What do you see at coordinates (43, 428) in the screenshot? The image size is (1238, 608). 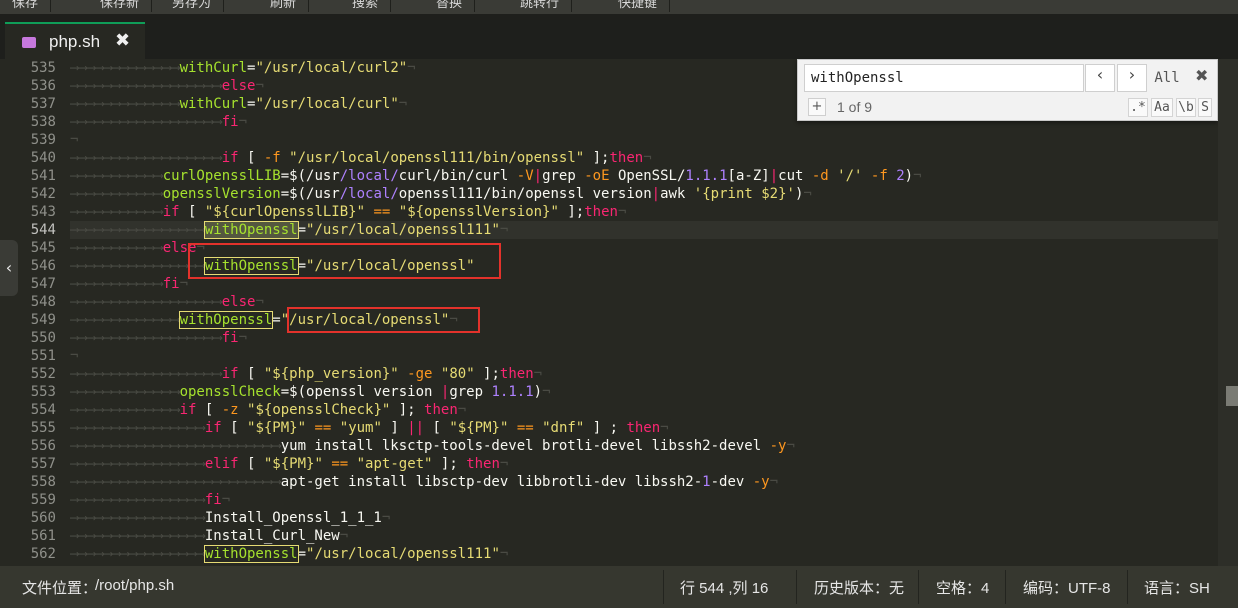 I see `line-number: 555` at bounding box center [43, 428].